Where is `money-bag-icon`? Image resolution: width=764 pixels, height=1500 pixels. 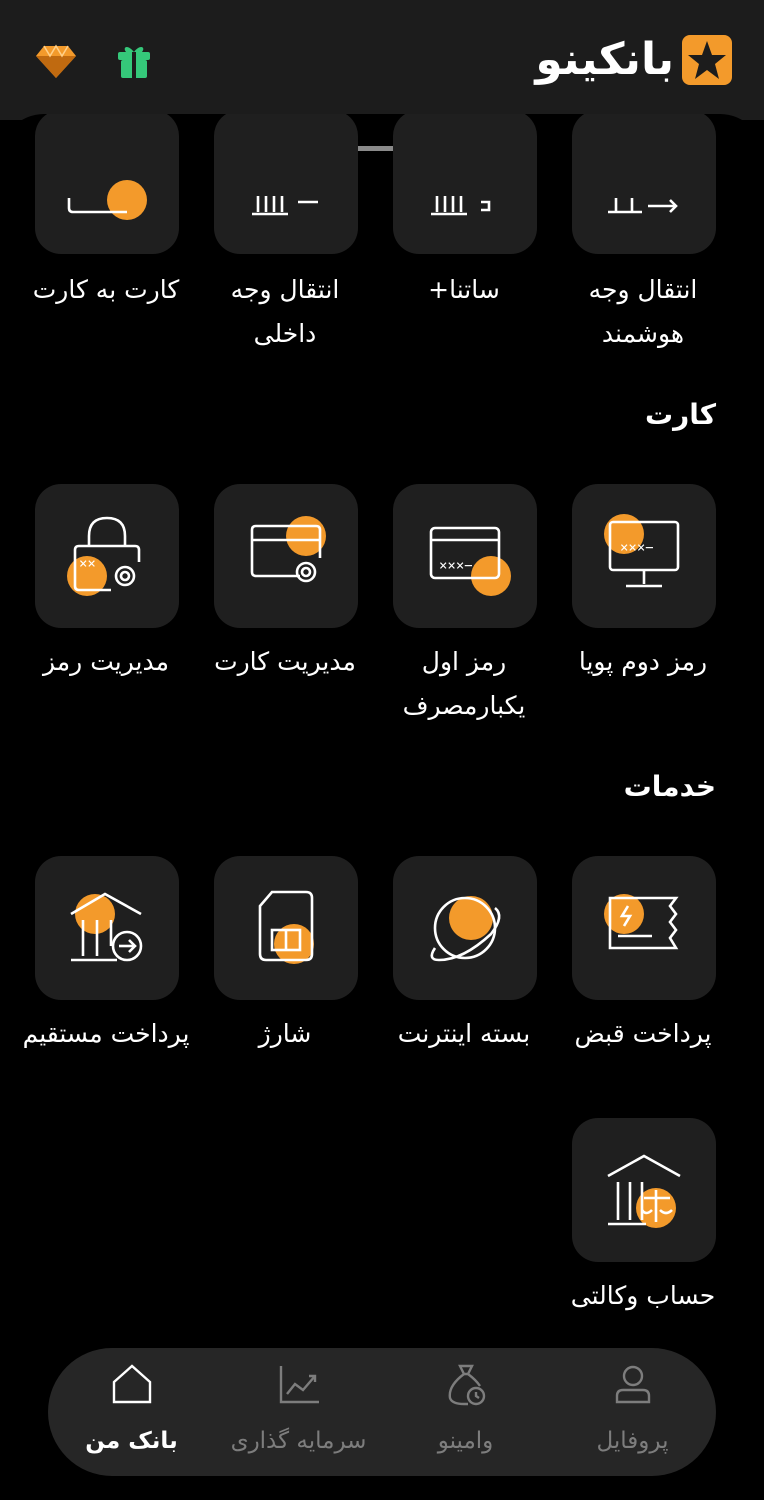
money-bag-icon is located at coordinates (467, 1385).